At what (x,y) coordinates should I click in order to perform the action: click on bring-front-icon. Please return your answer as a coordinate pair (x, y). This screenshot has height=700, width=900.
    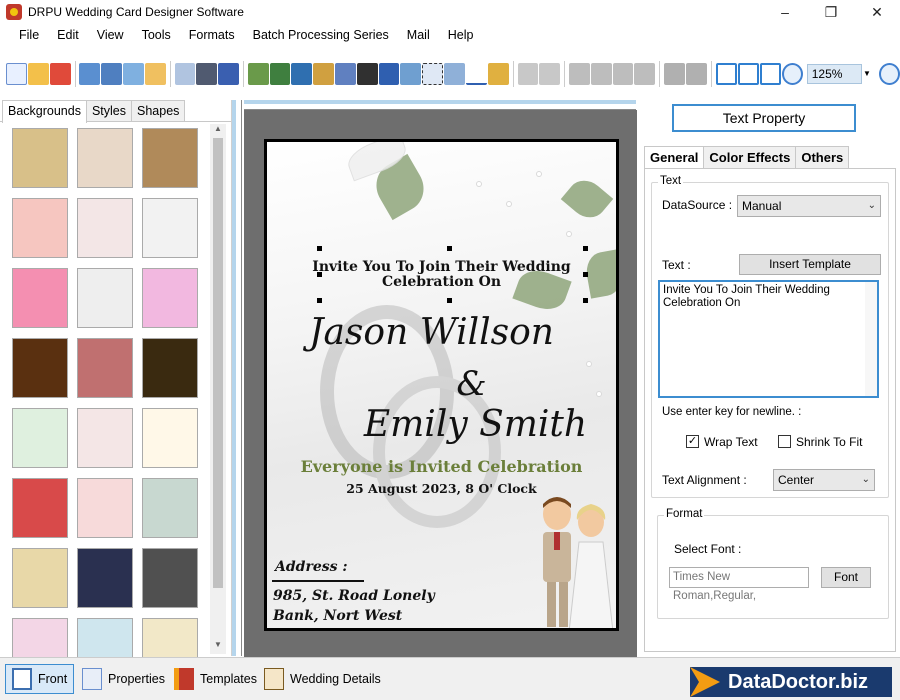
    Looking at the image, I should click on (674, 74).